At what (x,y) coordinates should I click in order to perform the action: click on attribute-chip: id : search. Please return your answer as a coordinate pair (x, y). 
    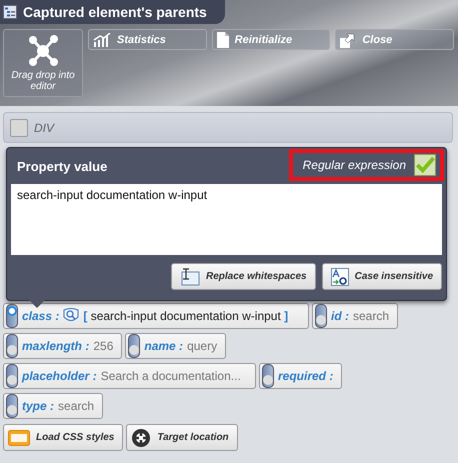
    Looking at the image, I should click on (355, 316).